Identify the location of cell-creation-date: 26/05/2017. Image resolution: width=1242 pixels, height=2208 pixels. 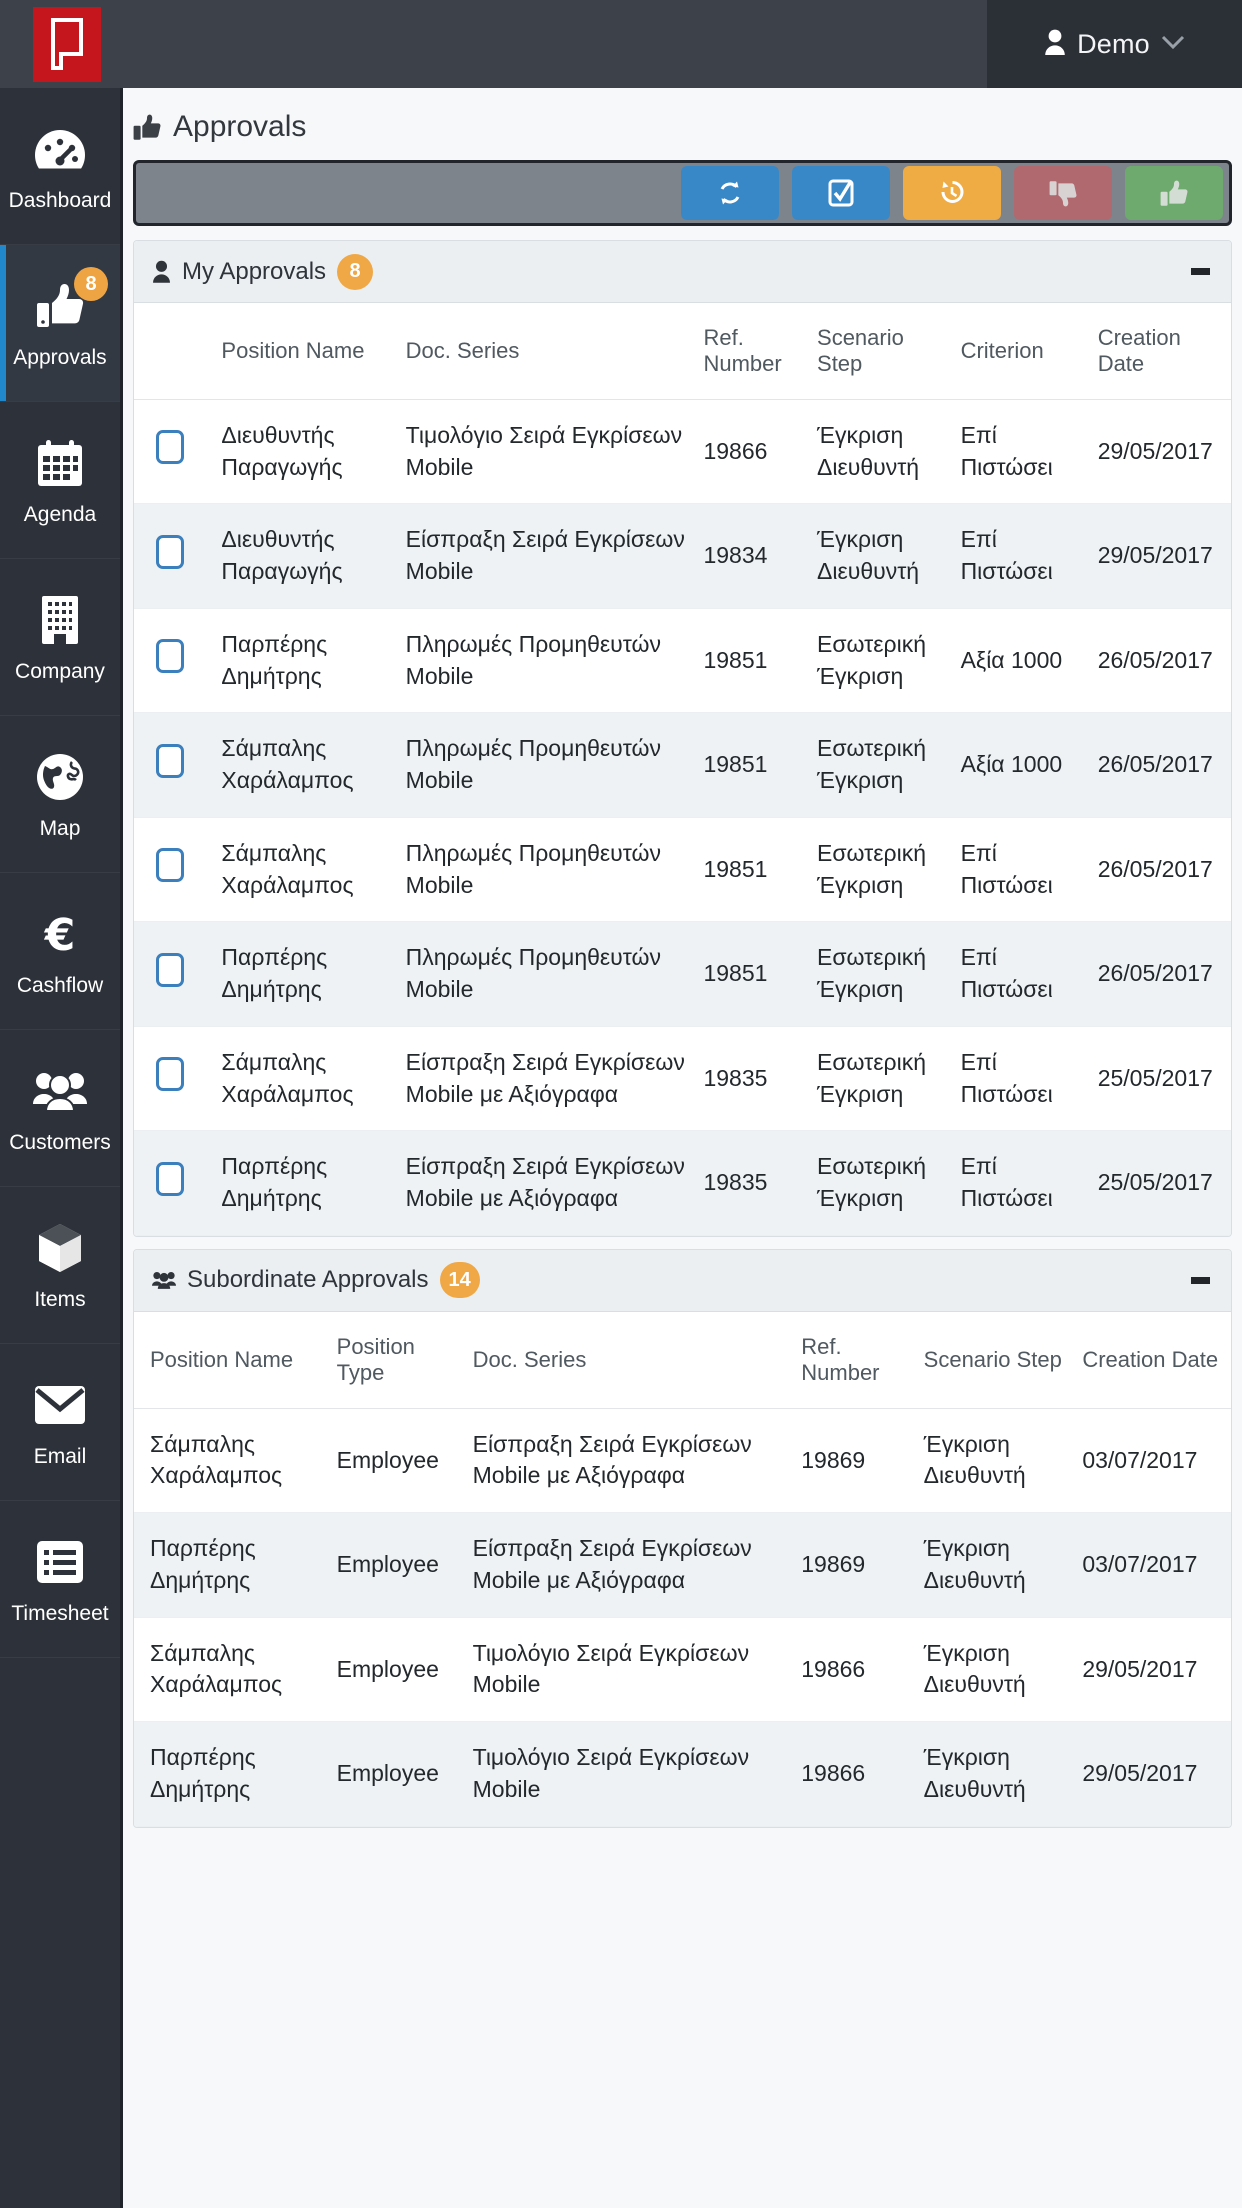
(1161, 661).